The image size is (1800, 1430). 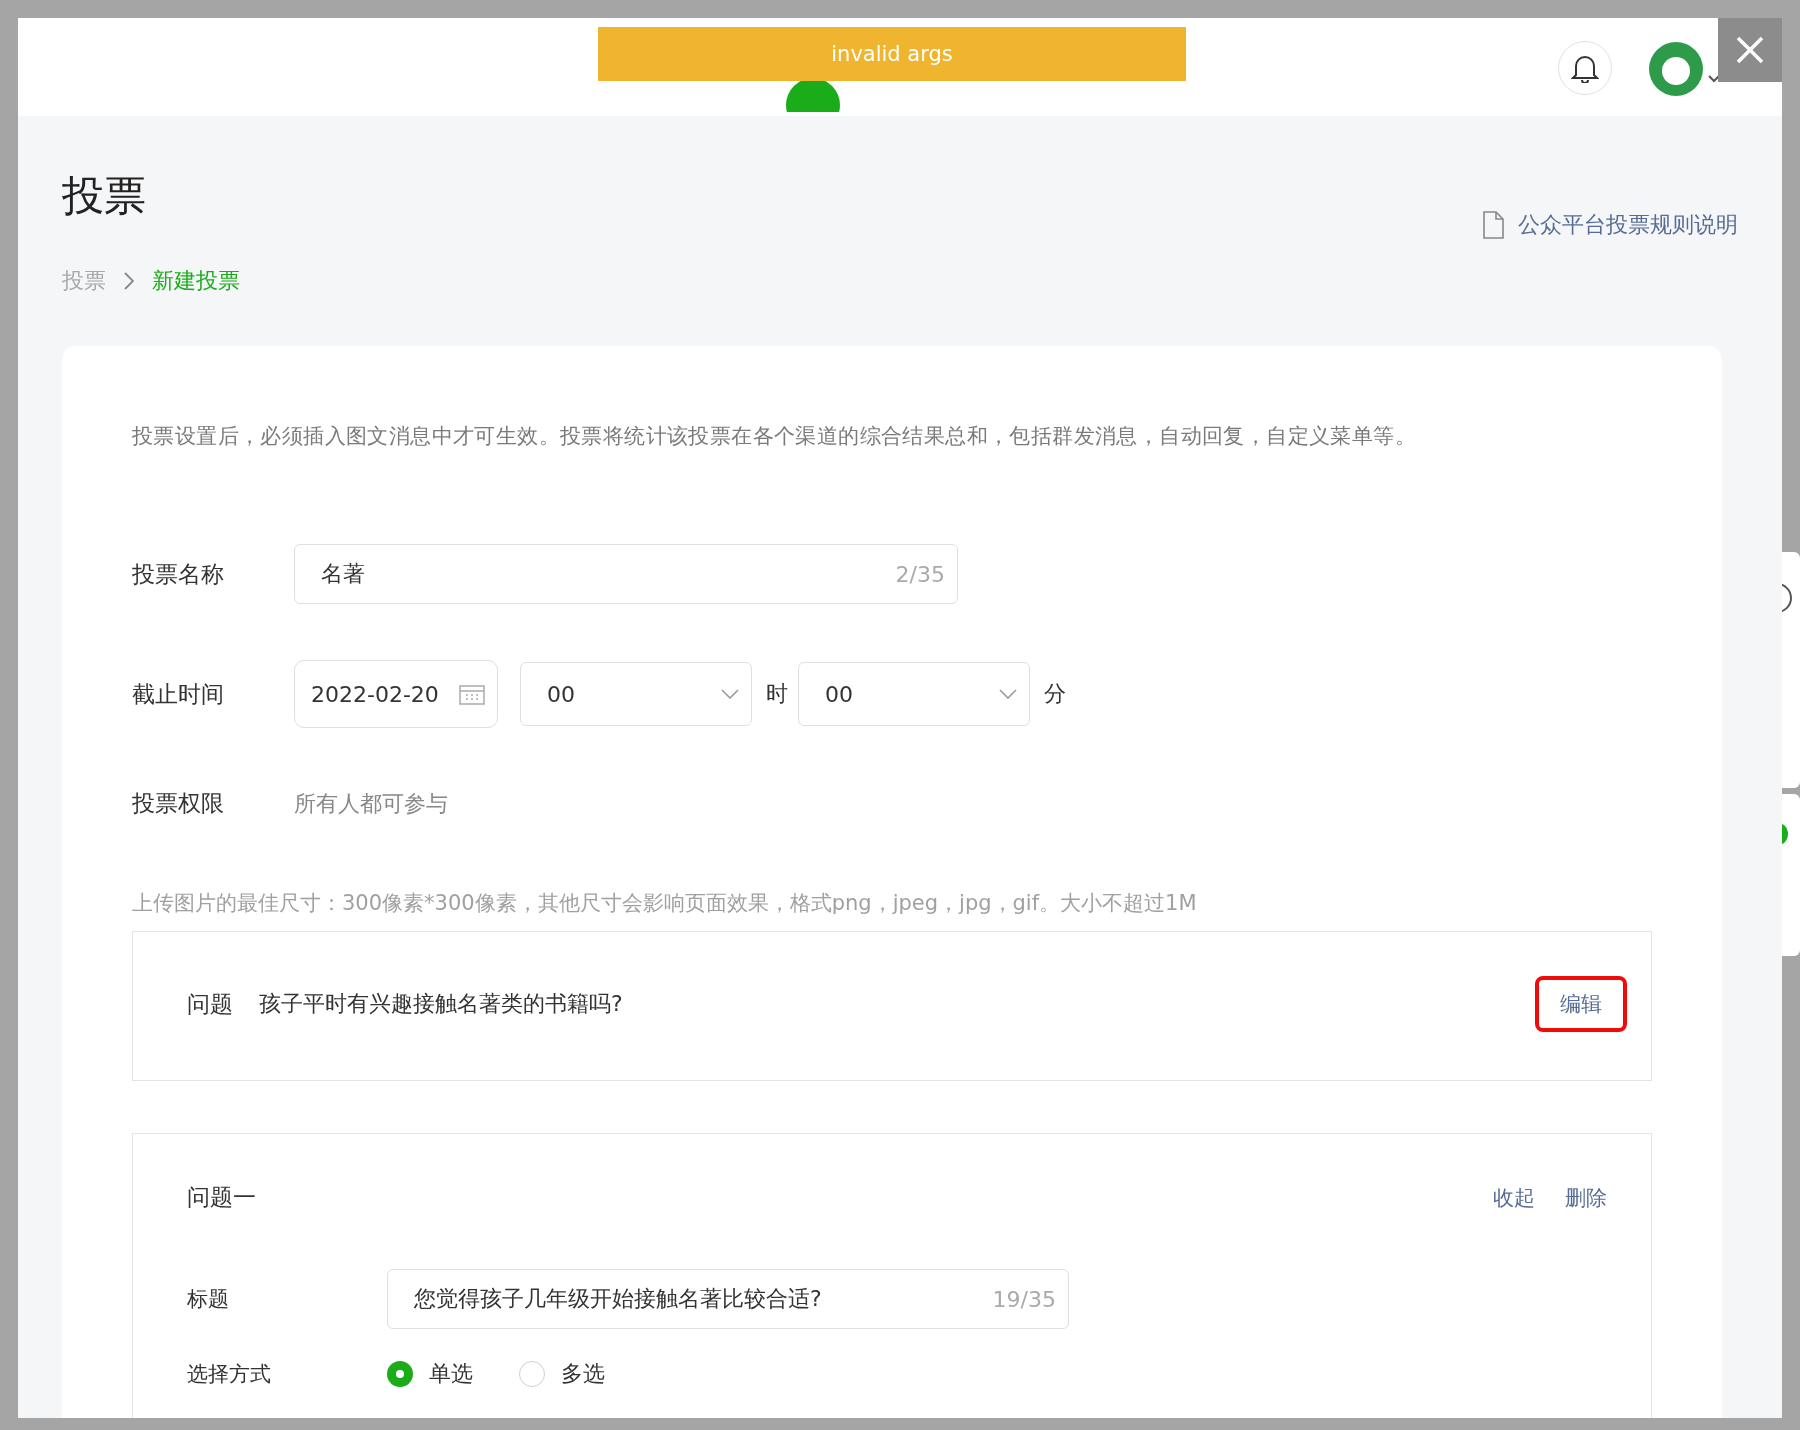 I want to click on radio-option: 单选, so click(x=430, y=1374).